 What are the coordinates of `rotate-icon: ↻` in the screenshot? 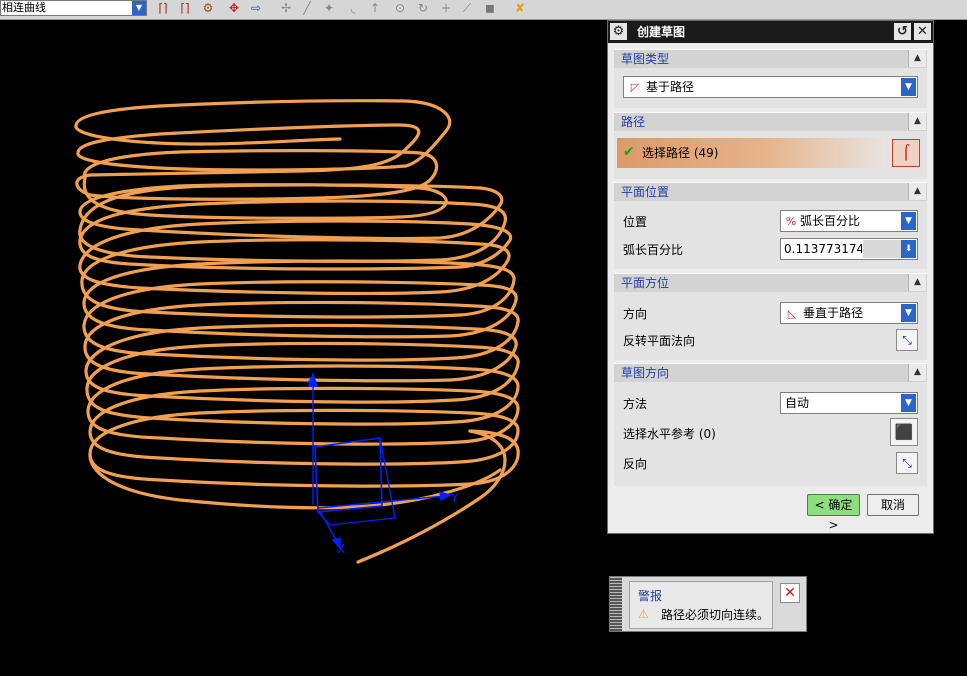 It's located at (423, 8).